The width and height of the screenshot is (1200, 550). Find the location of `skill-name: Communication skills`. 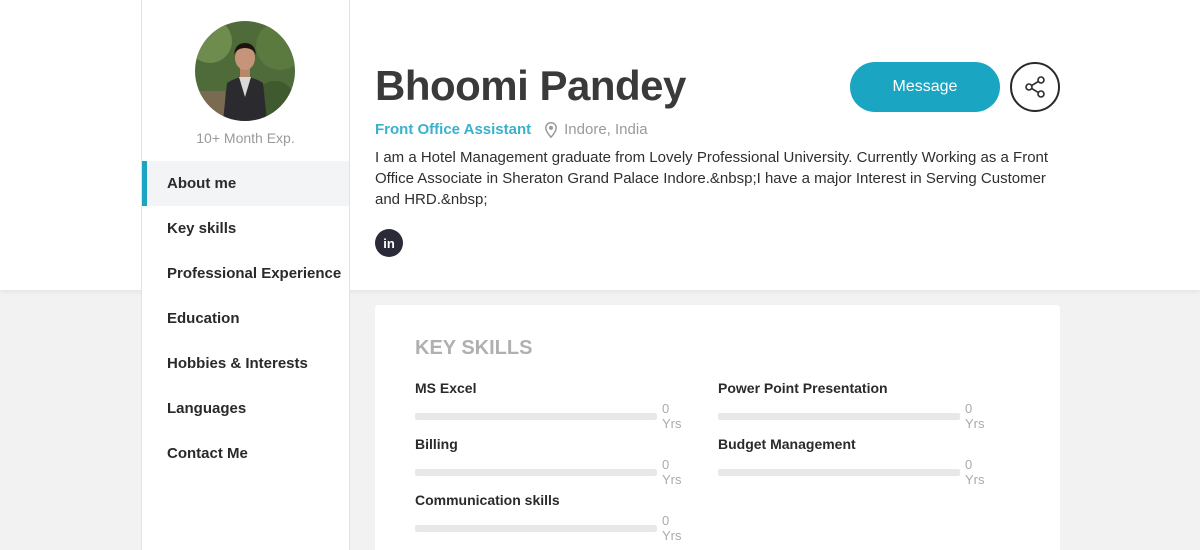

skill-name: Communication skills is located at coordinates (487, 500).